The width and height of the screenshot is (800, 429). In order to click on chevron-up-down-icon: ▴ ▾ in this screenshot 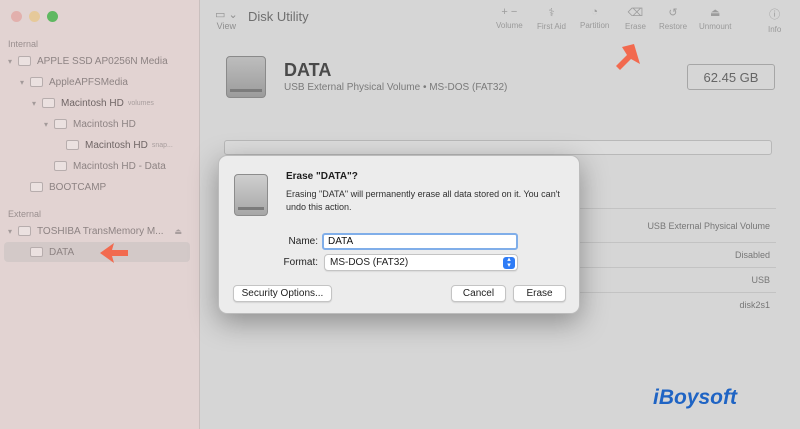, I will do `click(509, 262)`.